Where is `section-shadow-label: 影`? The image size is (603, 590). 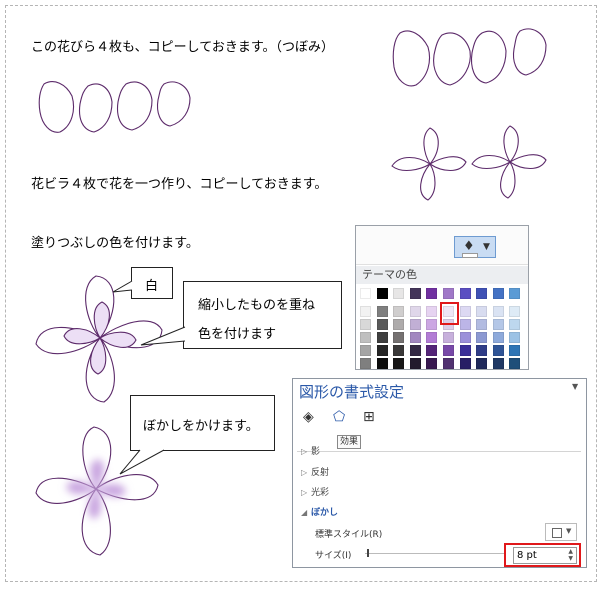
section-shadow-label: 影 is located at coordinates (316, 452).